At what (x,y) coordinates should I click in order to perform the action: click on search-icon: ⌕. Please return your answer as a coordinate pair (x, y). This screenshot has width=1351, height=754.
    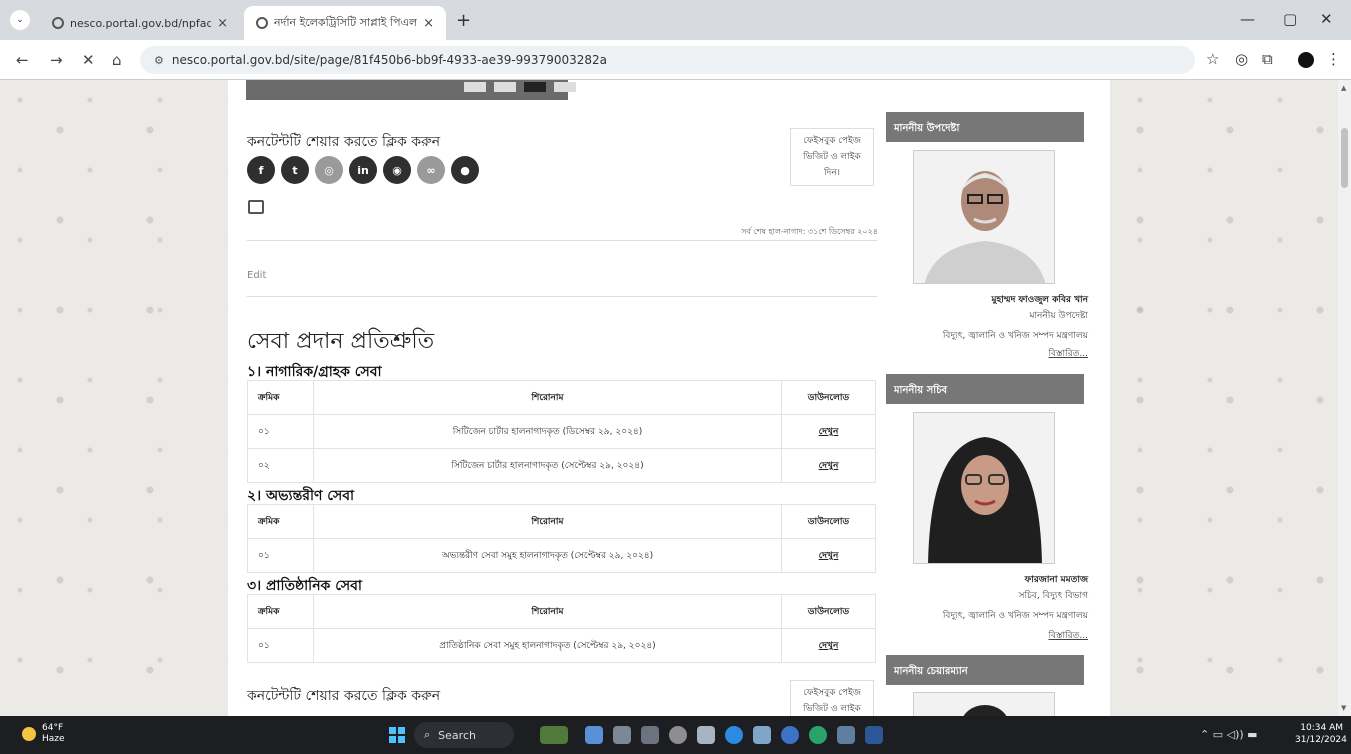
    Looking at the image, I should click on (427, 734).